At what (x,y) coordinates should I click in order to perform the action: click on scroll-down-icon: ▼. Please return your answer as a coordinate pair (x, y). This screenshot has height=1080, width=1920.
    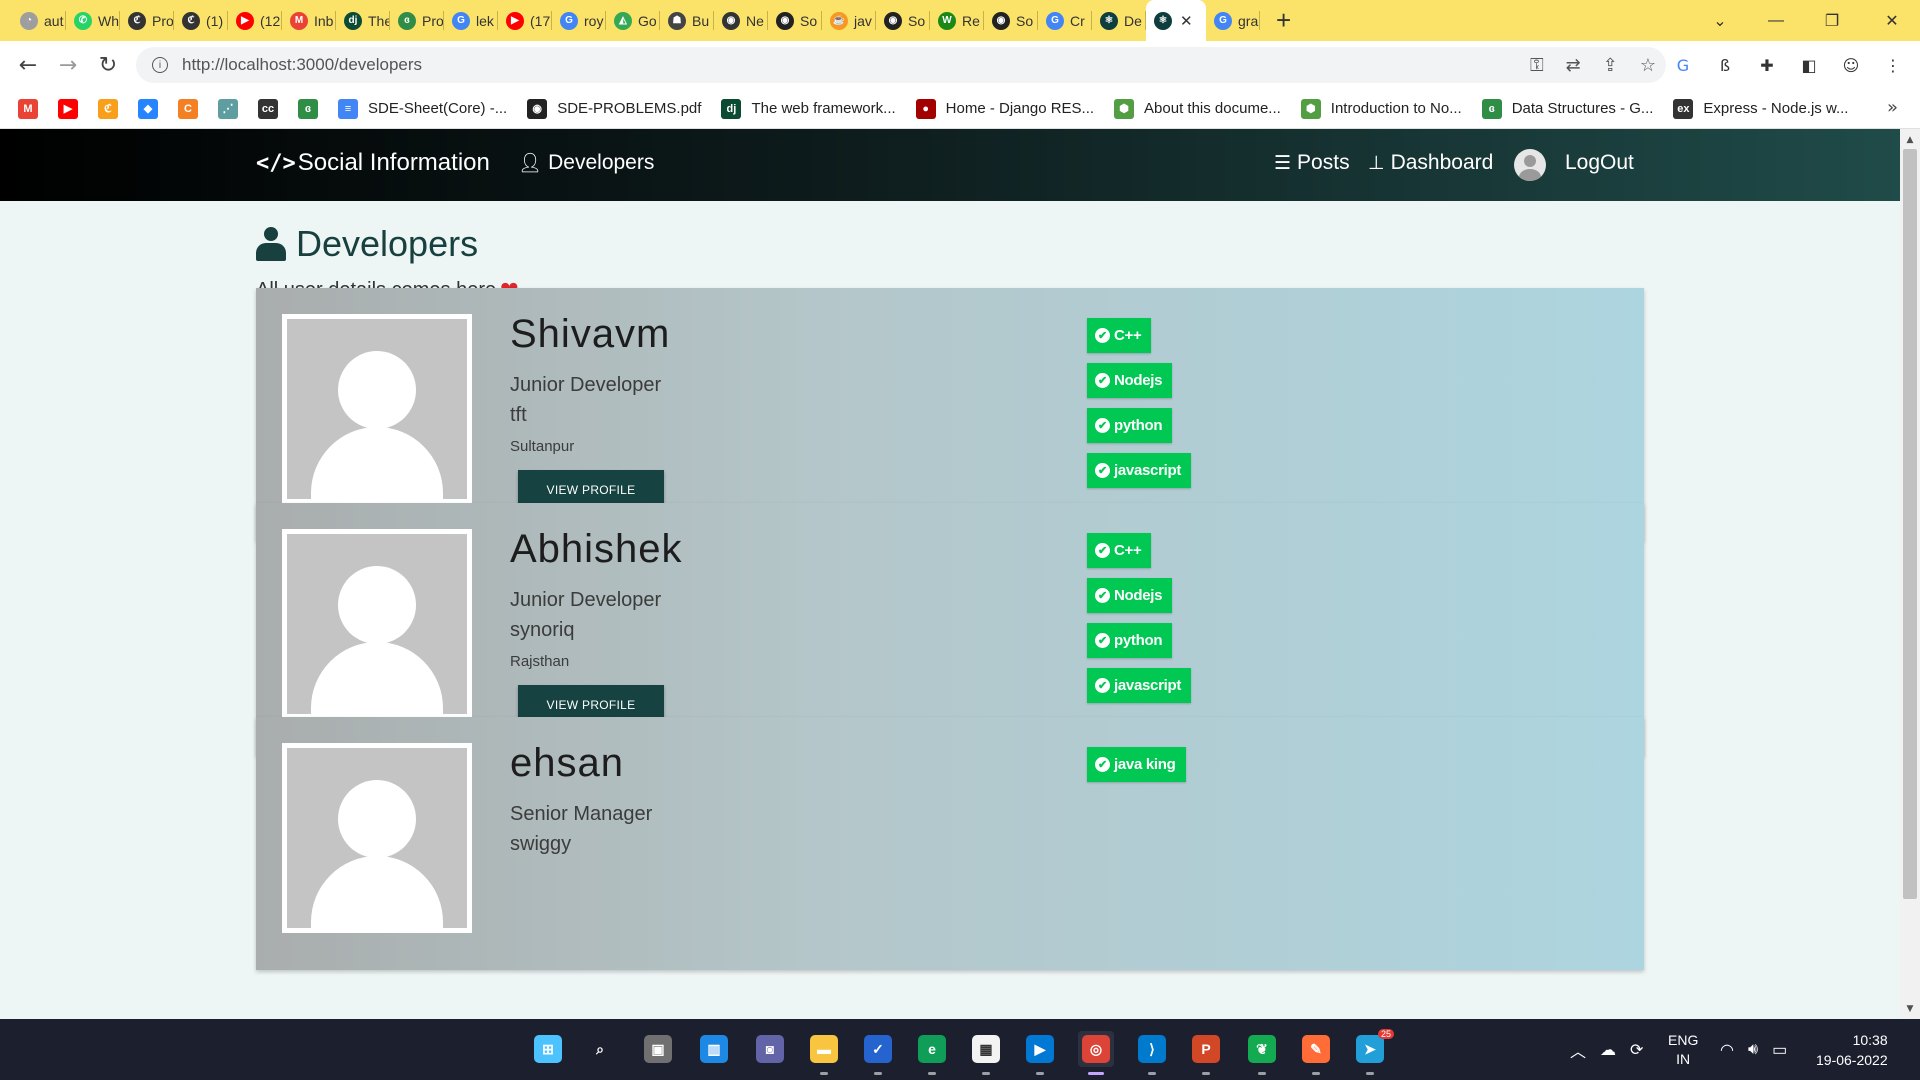
    Looking at the image, I should click on (1910, 1008).